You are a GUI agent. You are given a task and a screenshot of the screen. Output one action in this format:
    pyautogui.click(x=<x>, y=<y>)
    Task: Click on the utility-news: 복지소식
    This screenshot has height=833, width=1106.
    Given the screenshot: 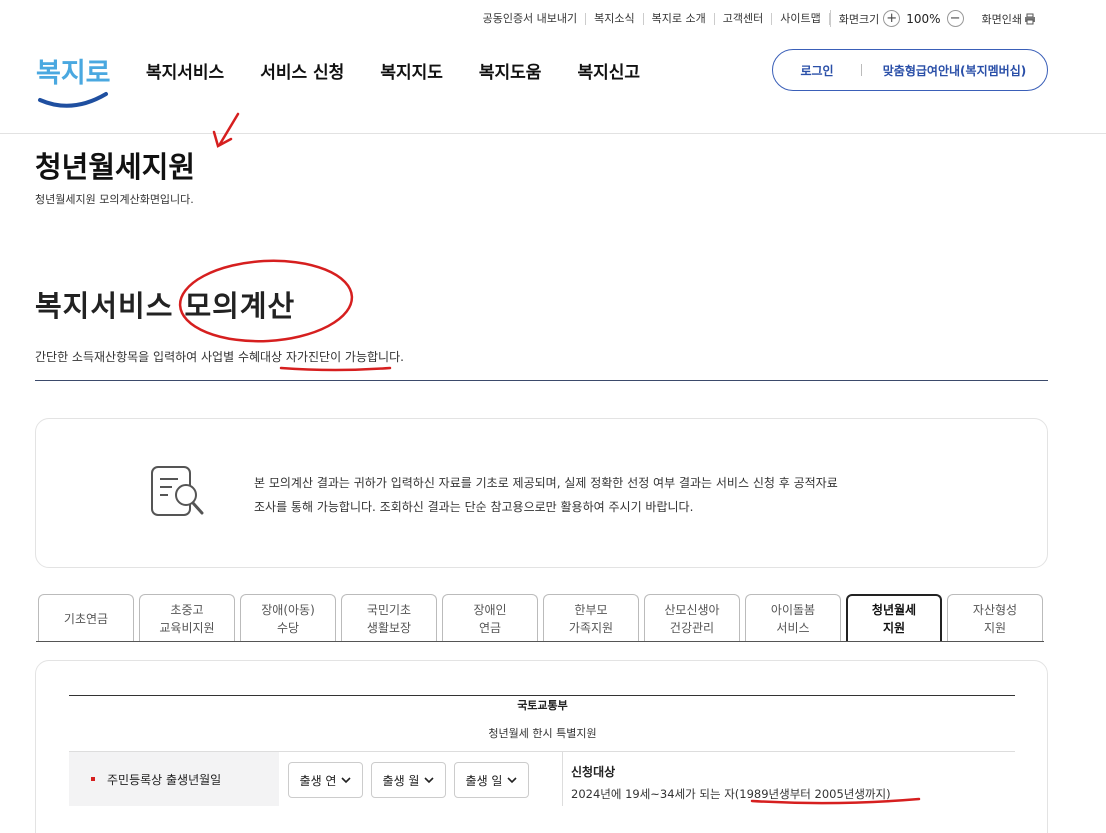 What is the action you would take?
    pyautogui.click(x=615, y=18)
    